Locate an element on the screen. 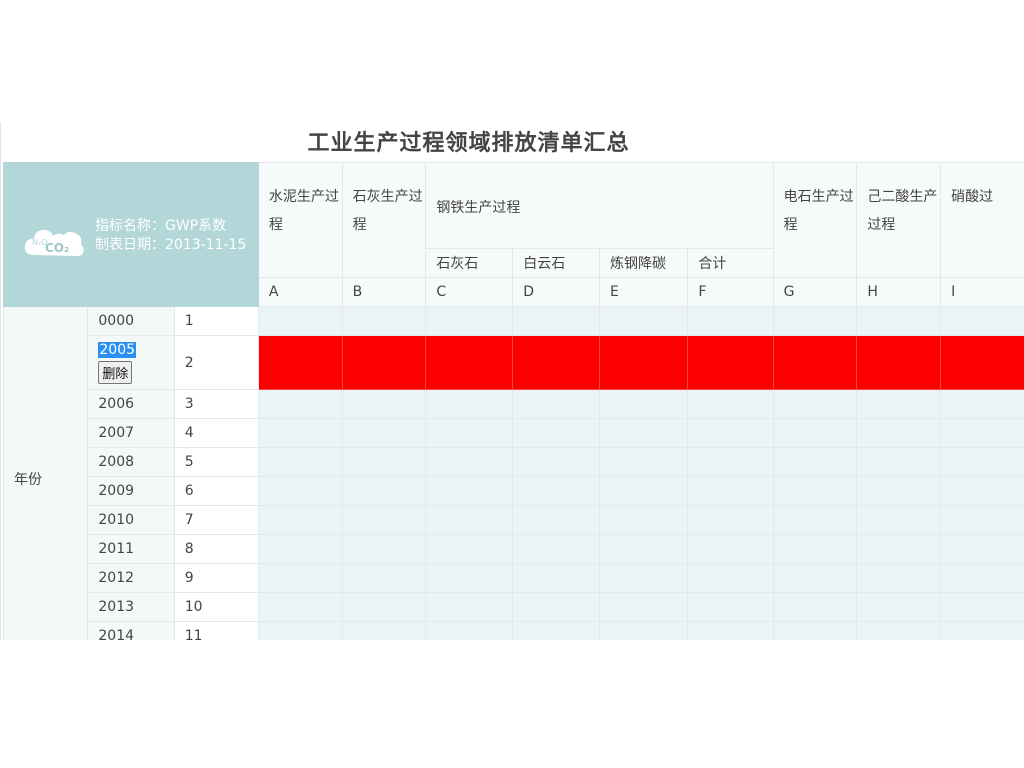 The image size is (1024, 768). year-cell: 2005 删除 is located at coordinates (131, 362).